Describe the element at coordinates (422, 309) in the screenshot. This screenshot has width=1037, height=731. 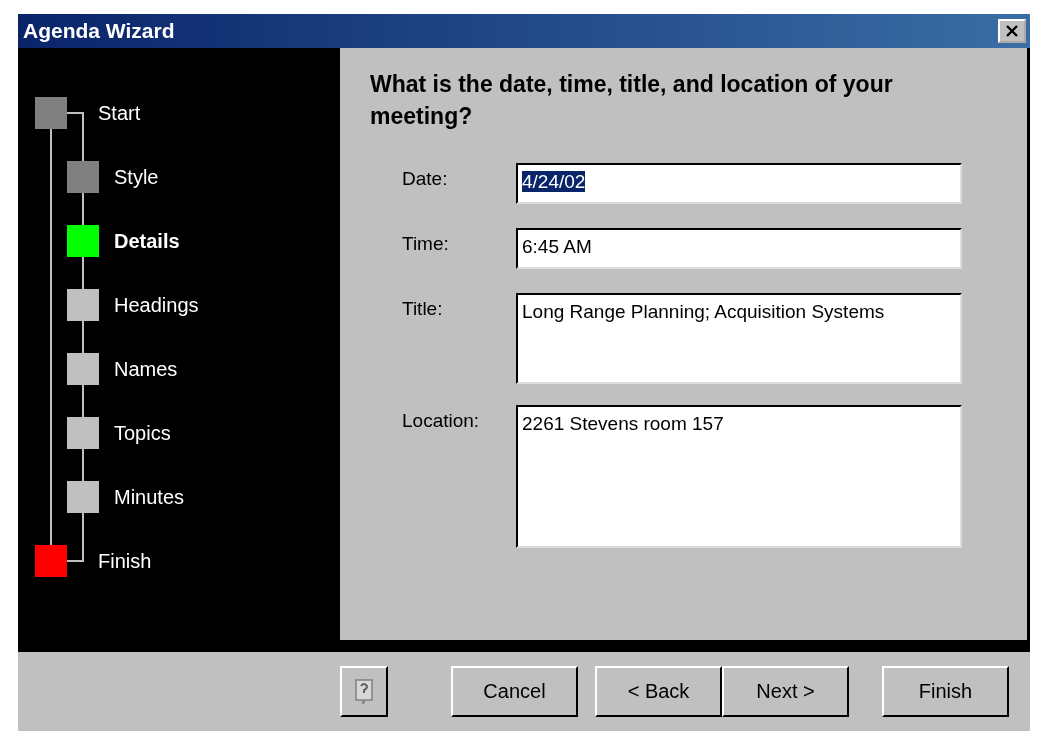
I see `field-label: Title:` at that location.